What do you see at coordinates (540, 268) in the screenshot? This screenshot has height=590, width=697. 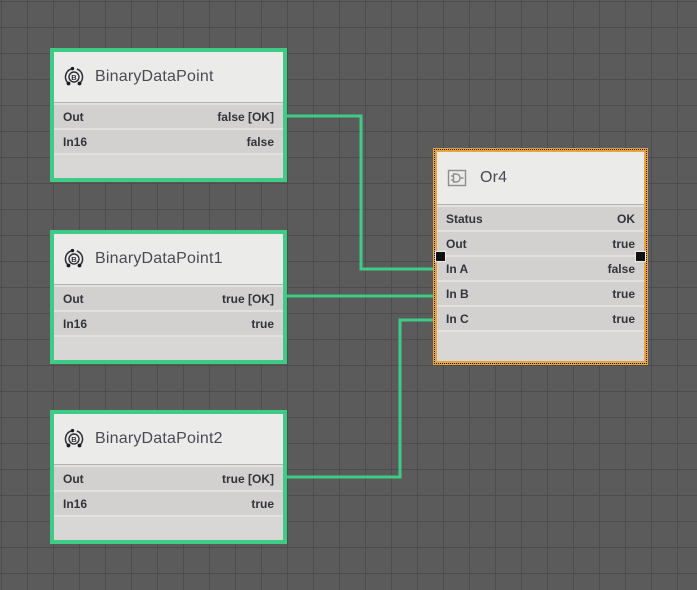 I see `slot-row-in-a: In A false` at bounding box center [540, 268].